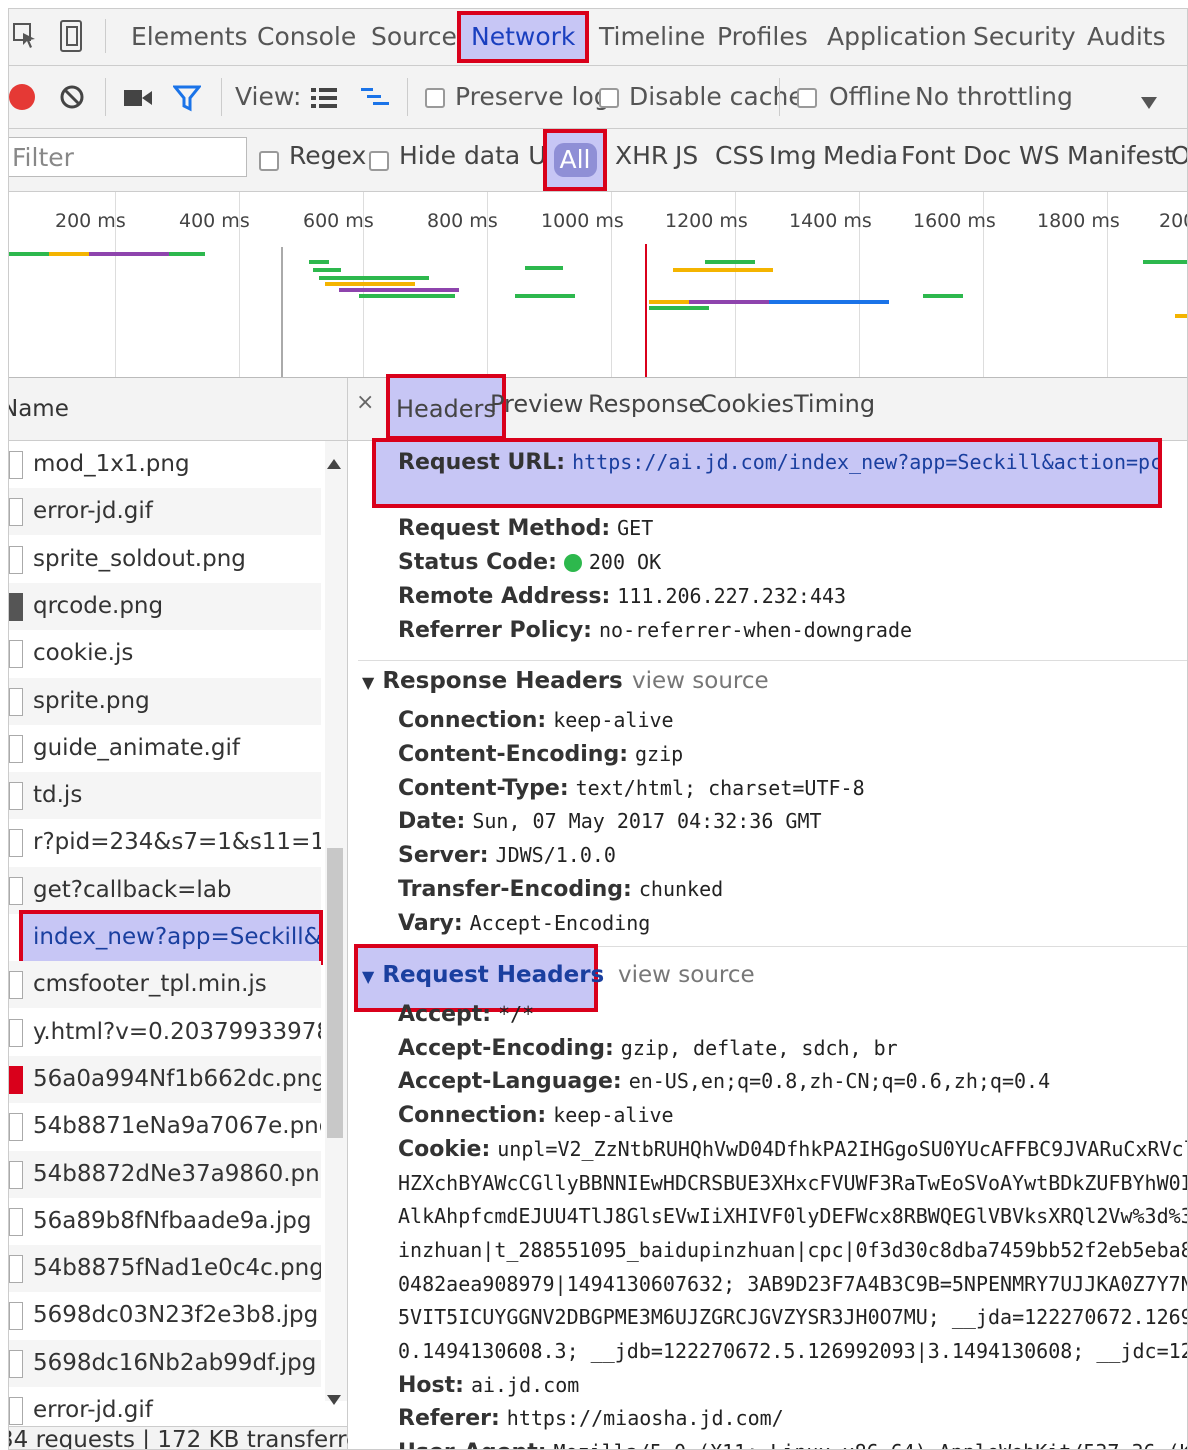 This screenshot has width=1188, height=1450. What do you see at coordinates (165, 464) in the screenshot?
I see `request-row: mod_1x1.png` at bounding box center [165, 464].